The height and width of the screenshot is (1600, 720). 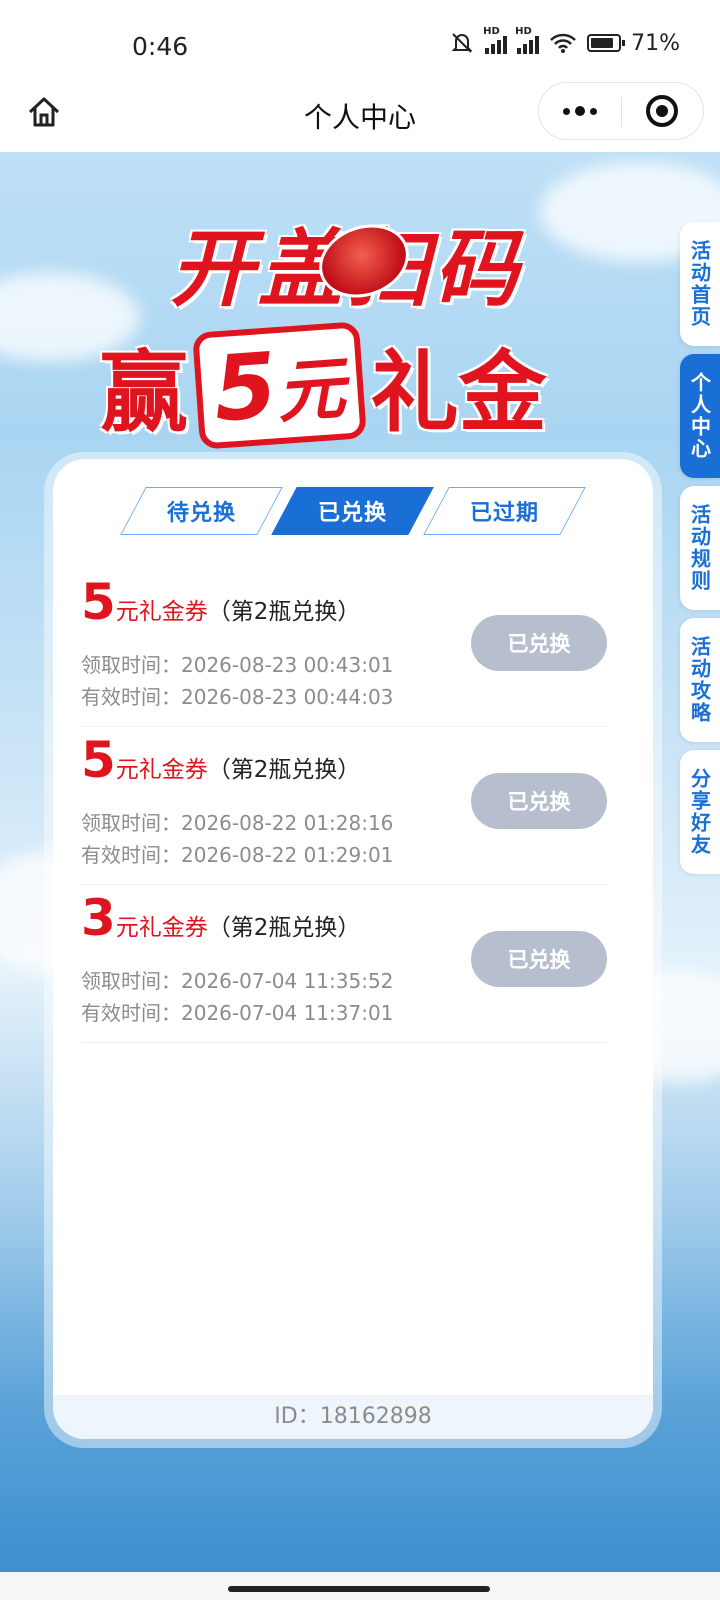 I want to click on mute-bell-icon, so click(x=462, y=43).